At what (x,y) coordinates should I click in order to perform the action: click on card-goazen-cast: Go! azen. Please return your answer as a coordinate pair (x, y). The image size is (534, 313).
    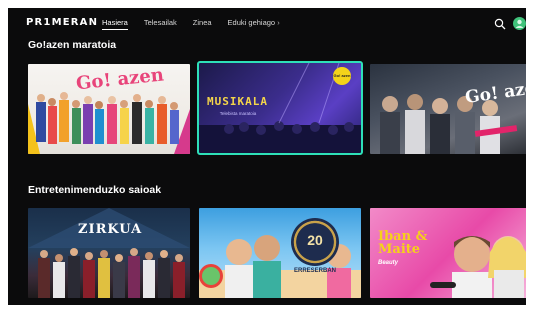
    Looking at the image, I should click on (109, 109).